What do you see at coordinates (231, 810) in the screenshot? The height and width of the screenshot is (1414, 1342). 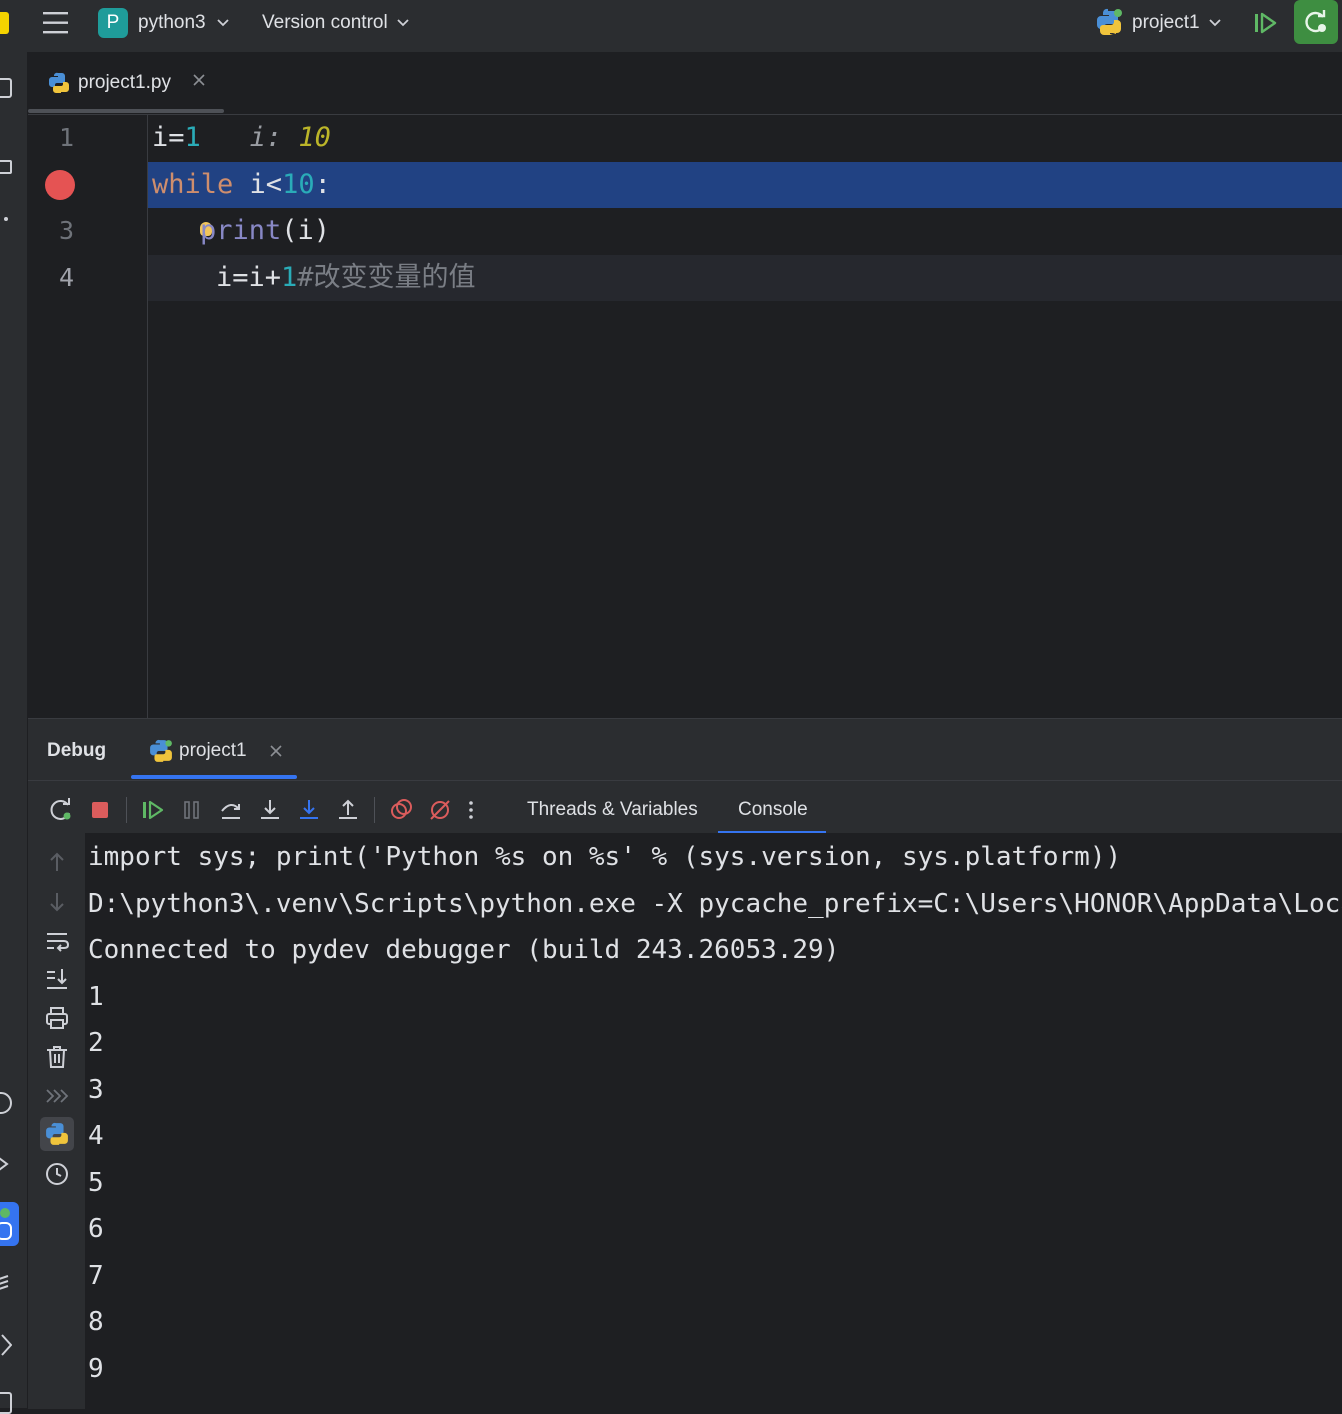 I see `step-over-icon` at bounding box center [231, 810].